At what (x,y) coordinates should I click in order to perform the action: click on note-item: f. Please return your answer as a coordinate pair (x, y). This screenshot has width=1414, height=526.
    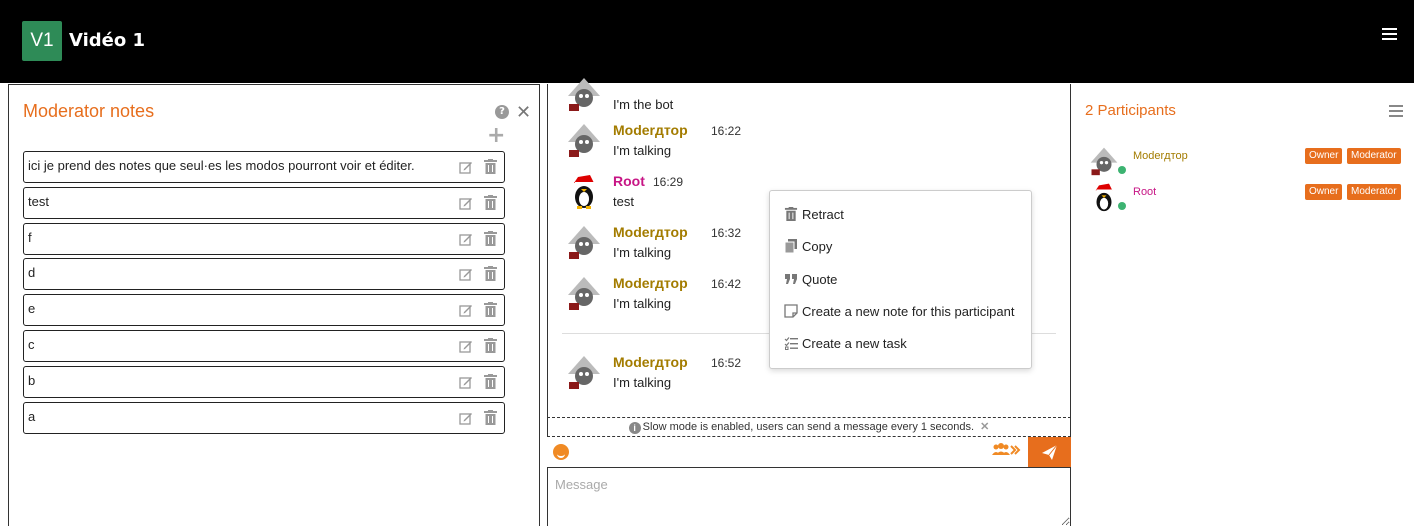
    Looking at the image, I should click on (264, 238).